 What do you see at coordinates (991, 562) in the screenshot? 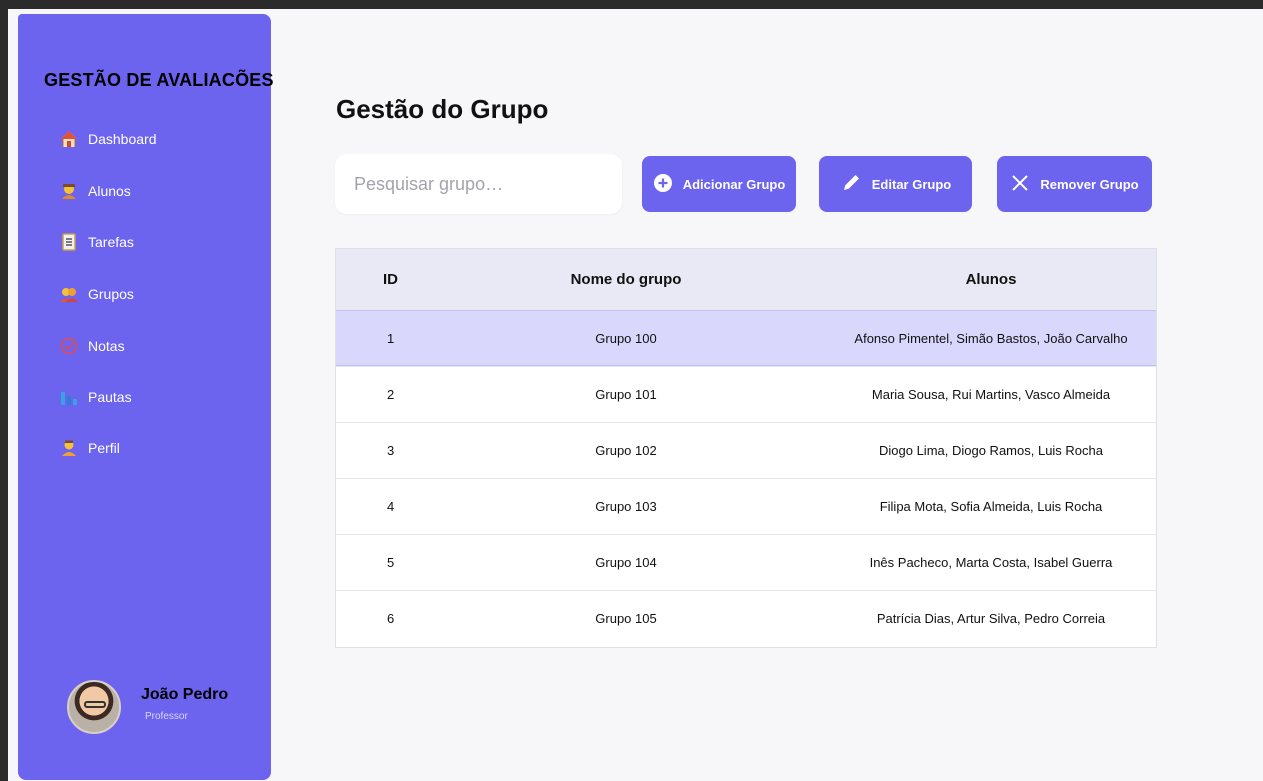
I see `cell-alunos: Inês Pacheco, Marta Costa, Isabel Guerra` at bounding box center [991, 562].